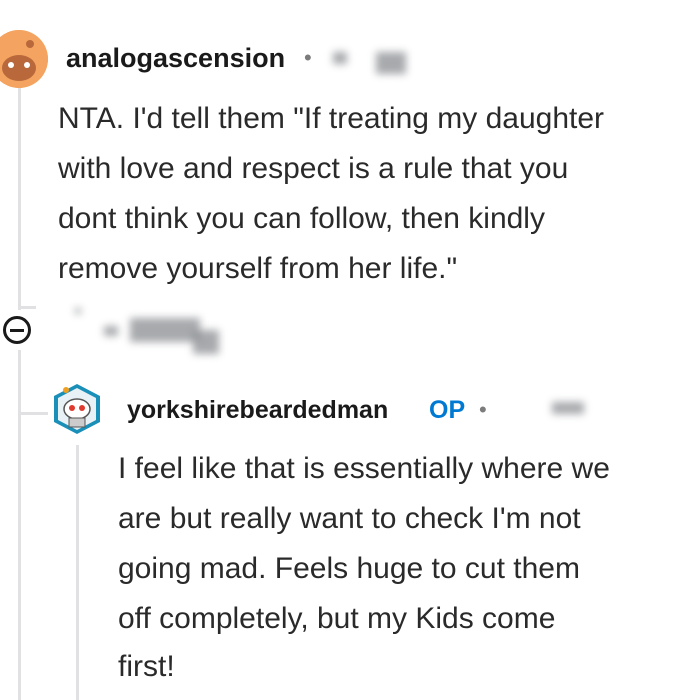 This screenshot has height=700, width=700. I want to click on reply-line: off completely, but my Kids come, so click(337, 618).